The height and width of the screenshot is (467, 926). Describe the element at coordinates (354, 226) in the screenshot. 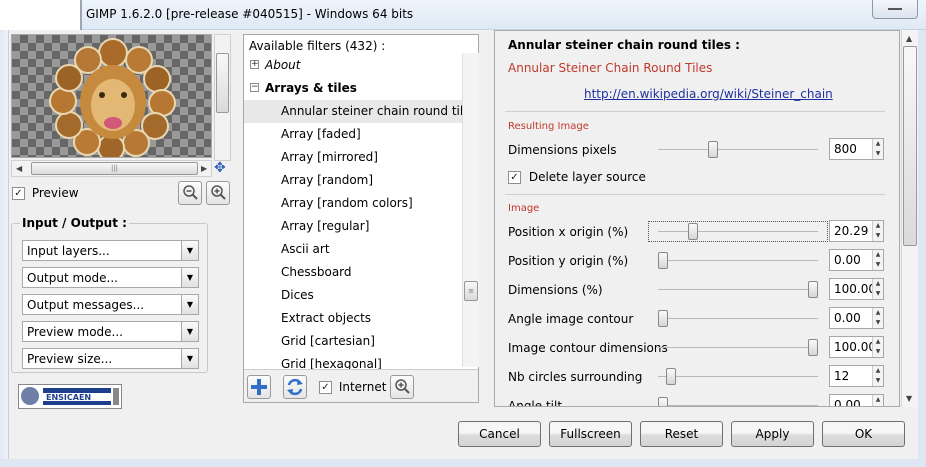

I see `filter-item: Array [regular]` at that location.